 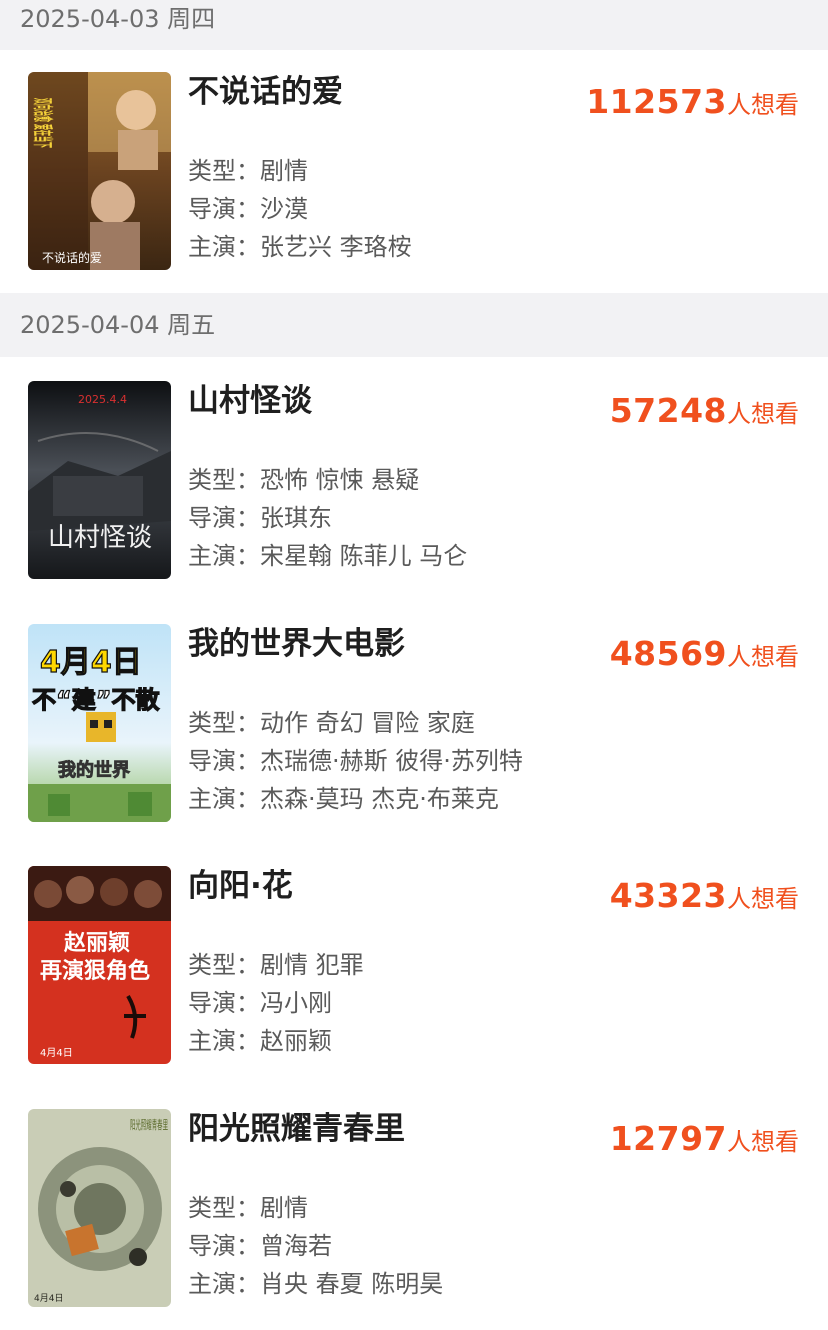 I want to click on want-to-watch-count: 43323人想看, so click(x=704, y=899).